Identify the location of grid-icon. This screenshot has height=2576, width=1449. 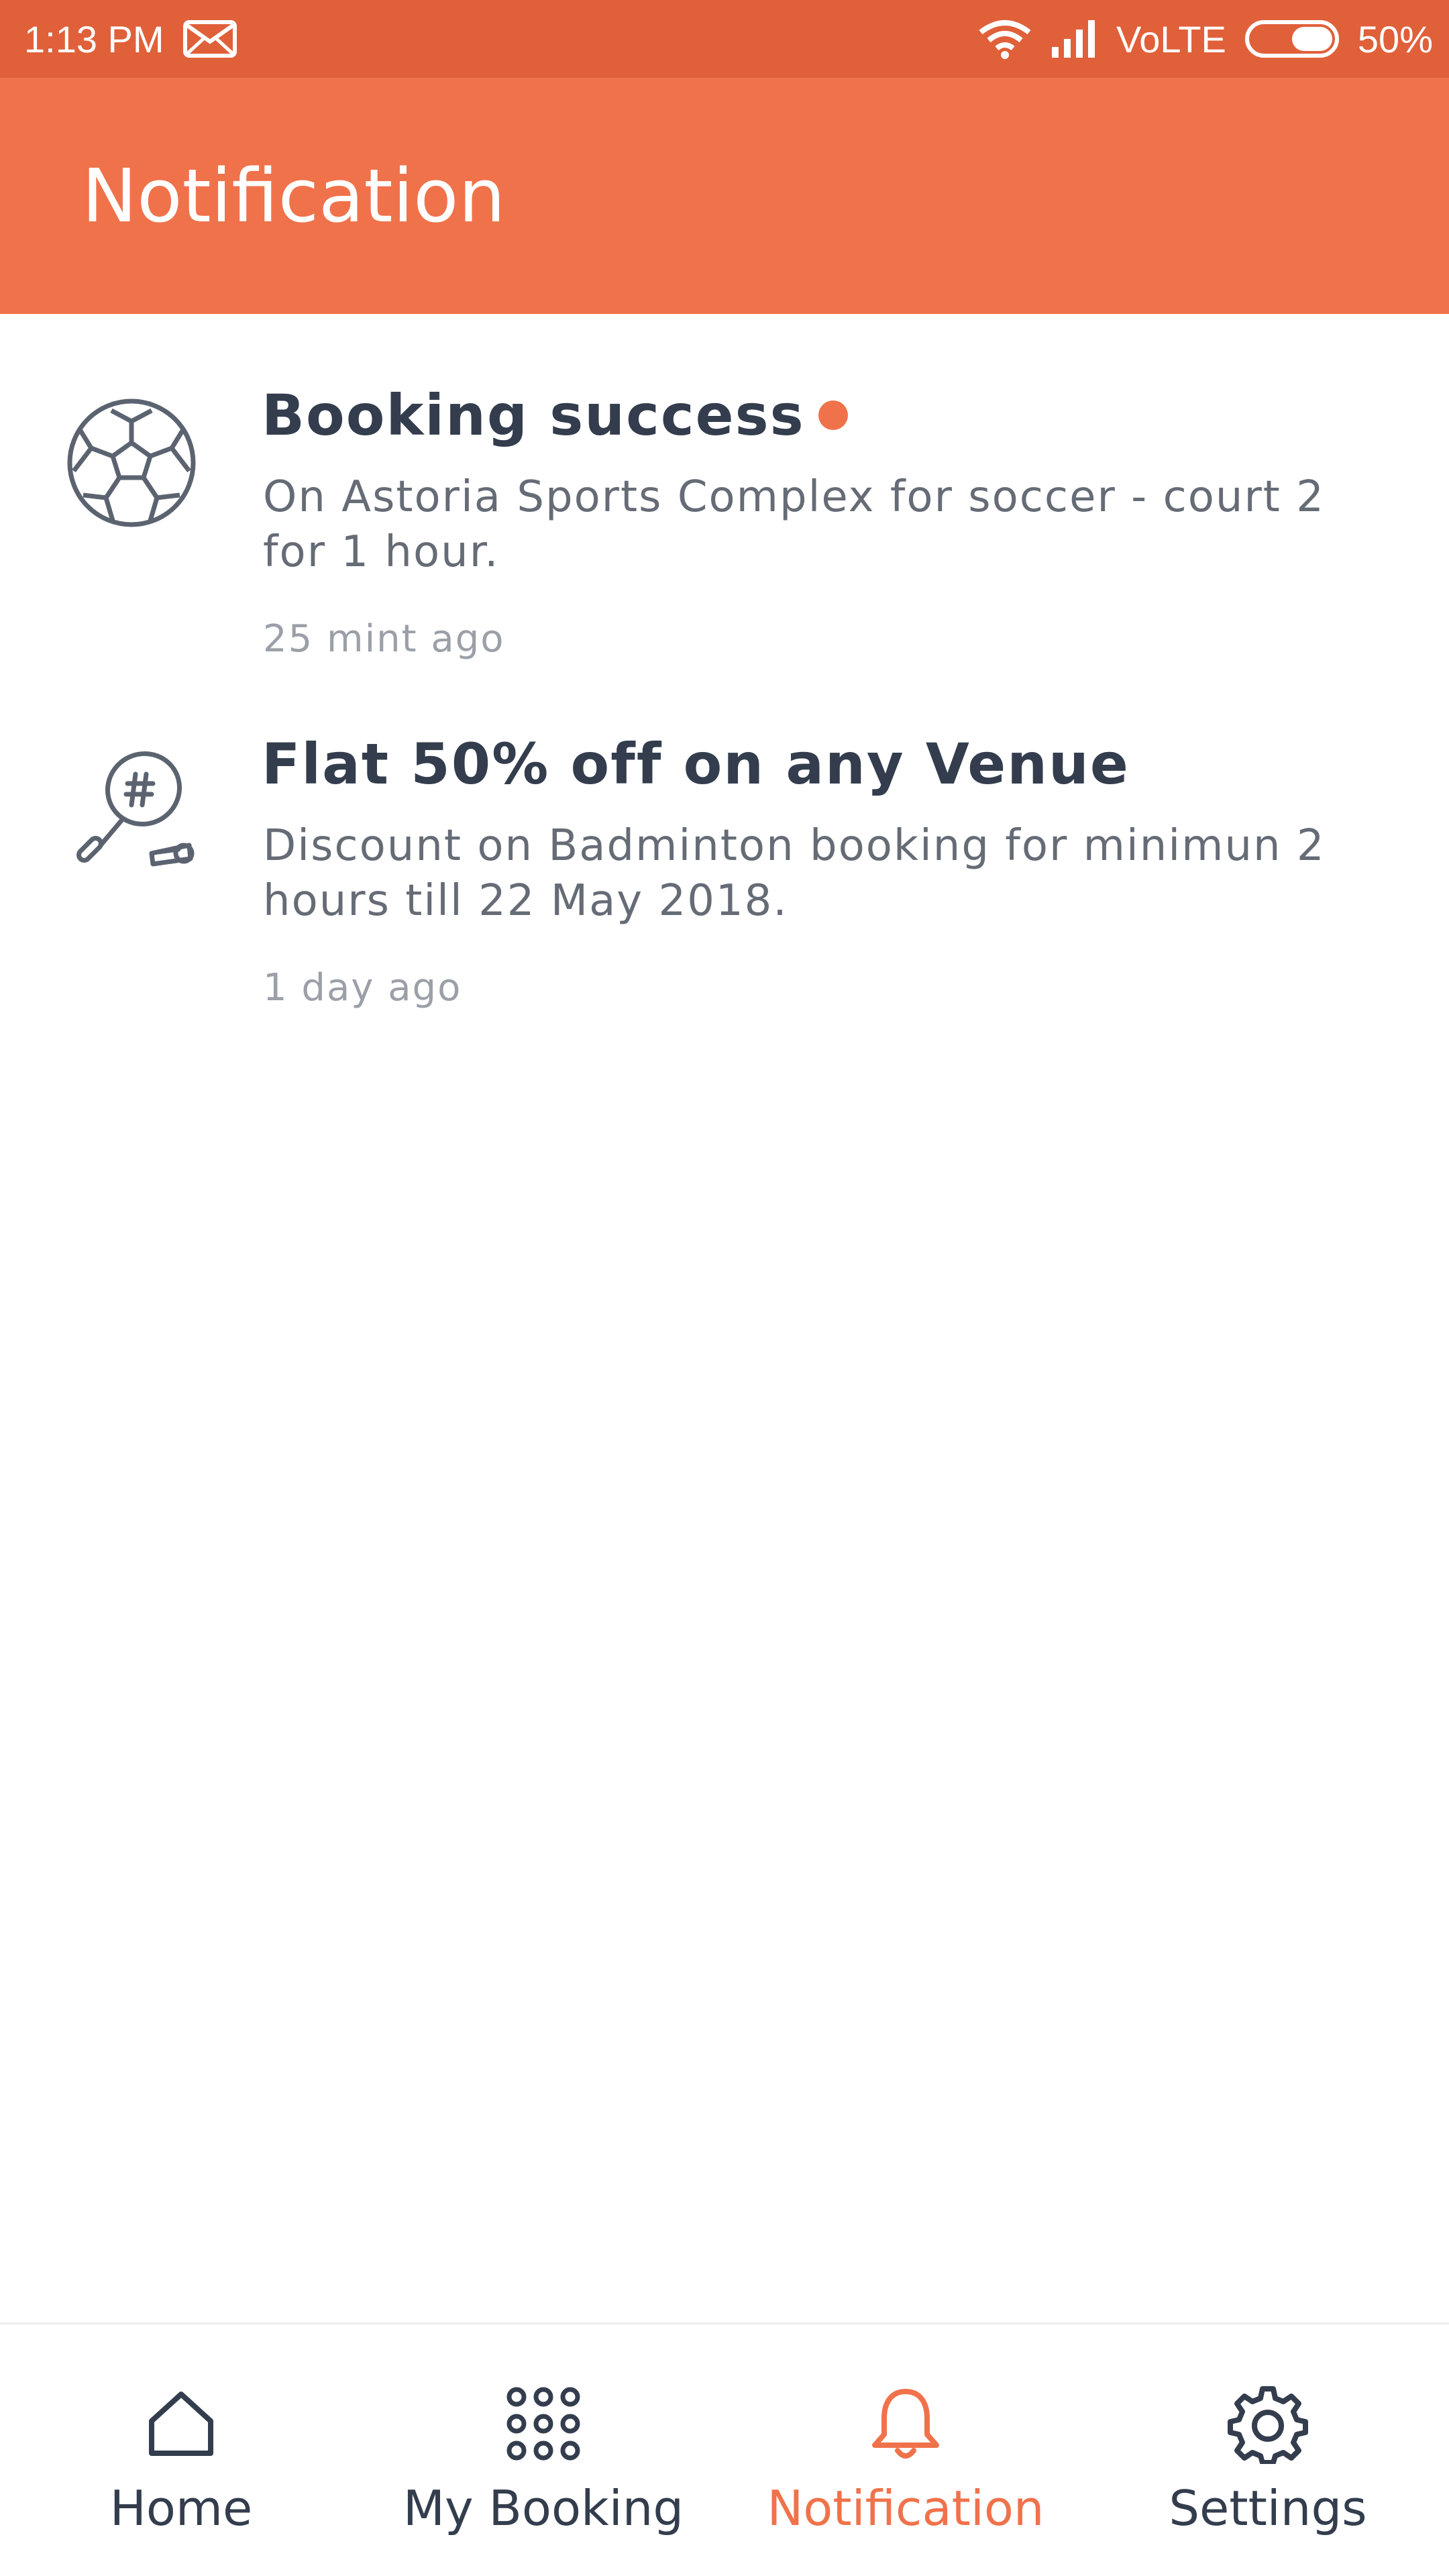
(543, 2424).